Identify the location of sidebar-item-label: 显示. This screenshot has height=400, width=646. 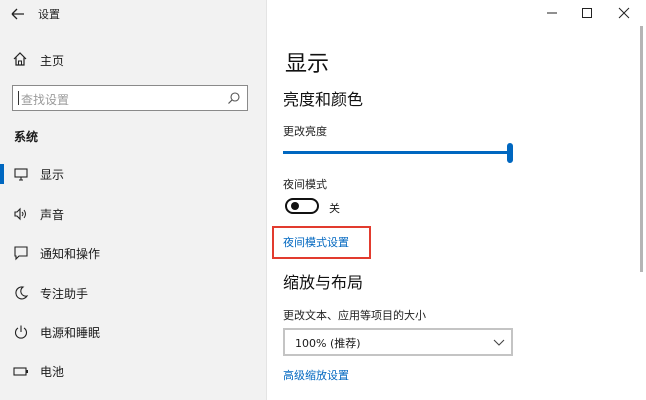
(52, 175).